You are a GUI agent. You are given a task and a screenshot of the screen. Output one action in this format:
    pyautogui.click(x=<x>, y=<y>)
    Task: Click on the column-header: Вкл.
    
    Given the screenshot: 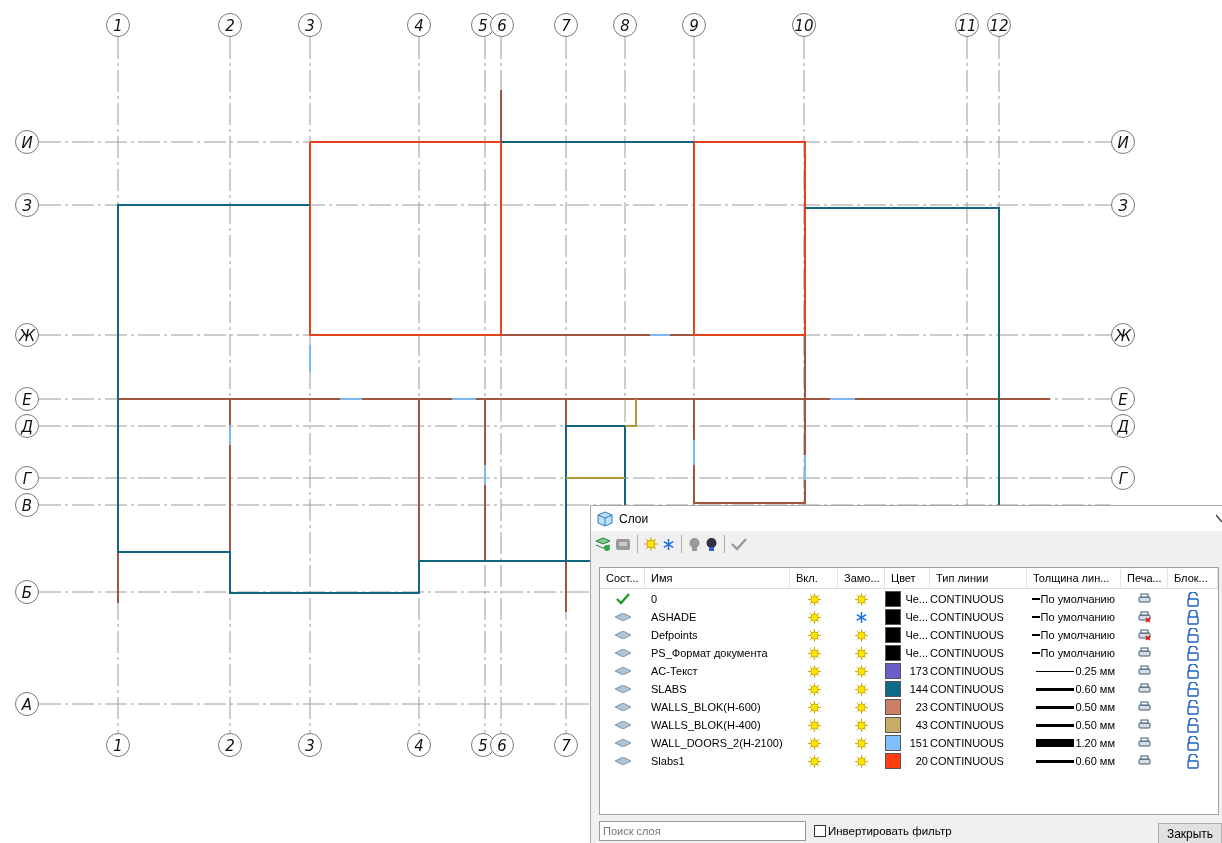 What is the action you would take?
    pyautogui.click(x=814, y=578)
    